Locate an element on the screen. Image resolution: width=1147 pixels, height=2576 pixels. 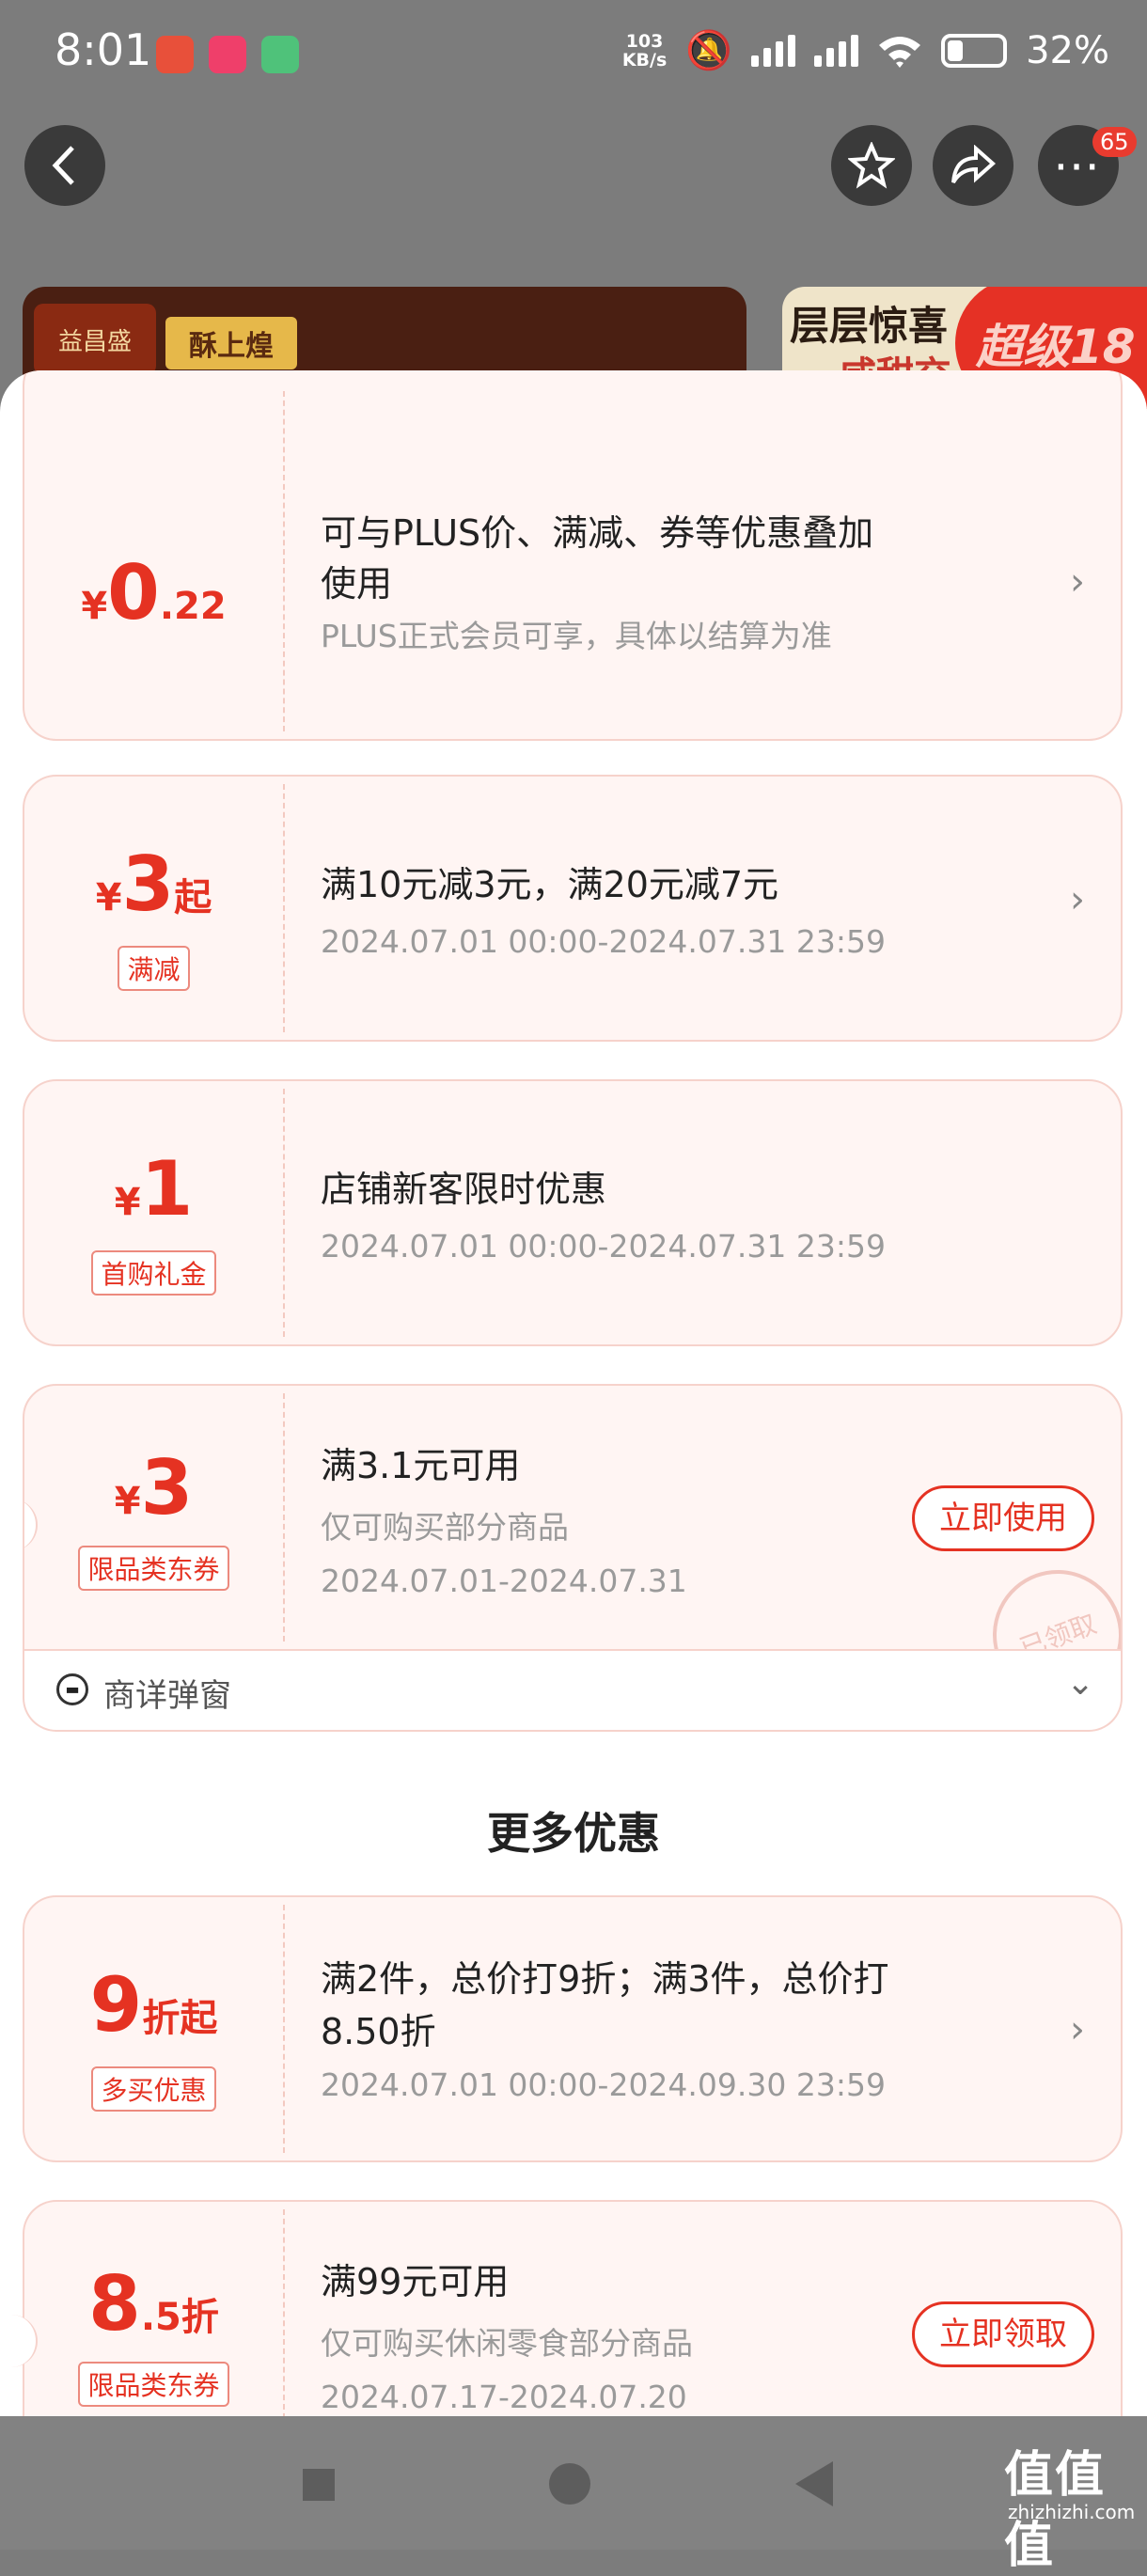
coupon-desc-2: 使用 is located at coordinates (357, 584).